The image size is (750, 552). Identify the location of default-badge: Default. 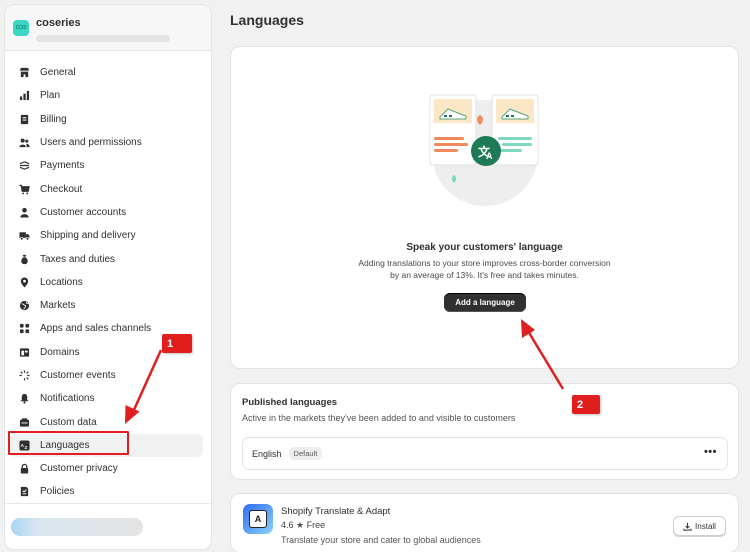
(305, 453).